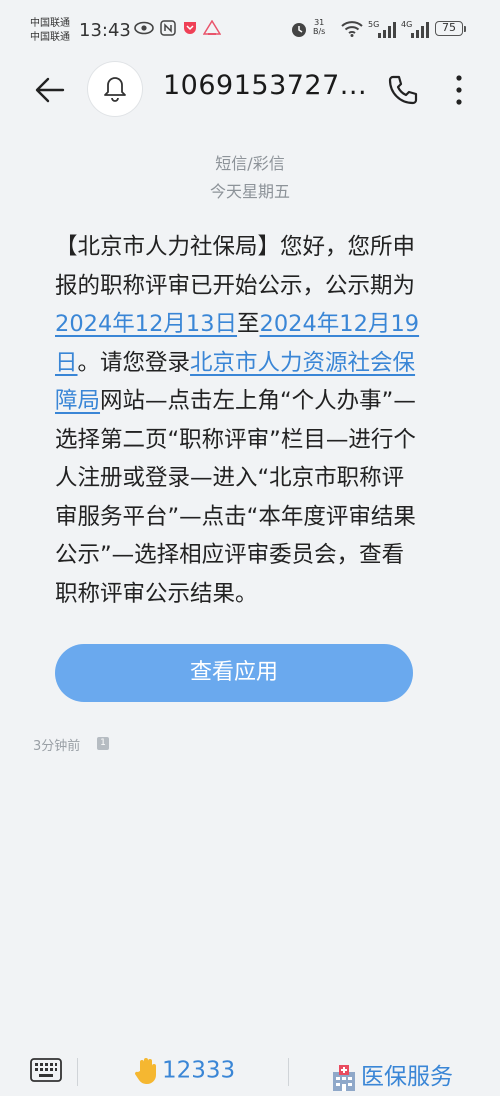 Image resolution: width=500 pixels, height=1096 pixels. What do you see at coordinates (250, 163) in the screenshot?
I see `message-type-label: 短信/彩信` at bounding box center [250, 163].